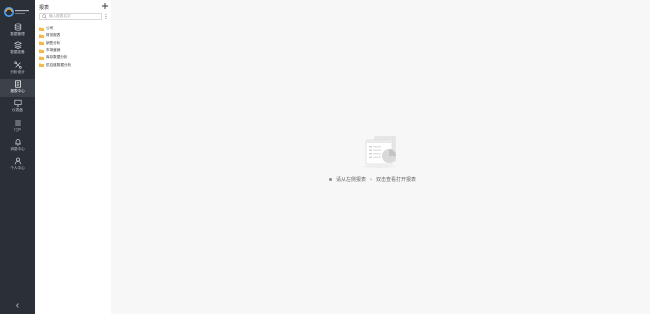  Describe the element at coordinates (105, 6) in the screenshot. I see `plus-icon` at that location.